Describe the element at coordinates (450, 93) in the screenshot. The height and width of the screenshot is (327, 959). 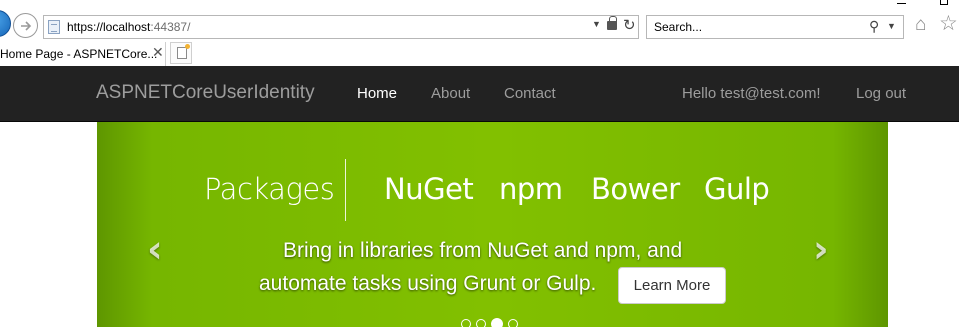
I see `nav-about-link: About` at that location.